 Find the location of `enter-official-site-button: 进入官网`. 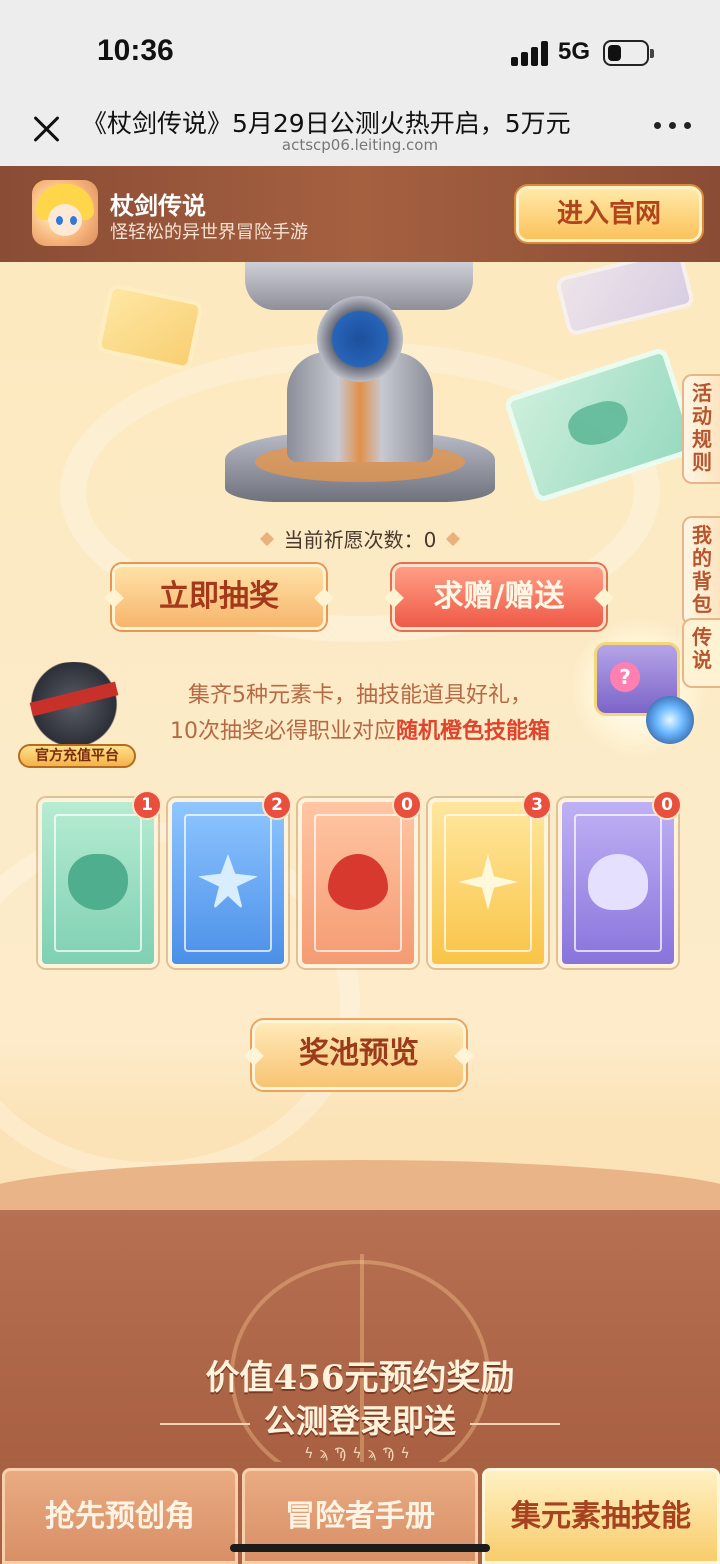

enter-official-site-button: 进入官网 is located at coordinates (609, 214).